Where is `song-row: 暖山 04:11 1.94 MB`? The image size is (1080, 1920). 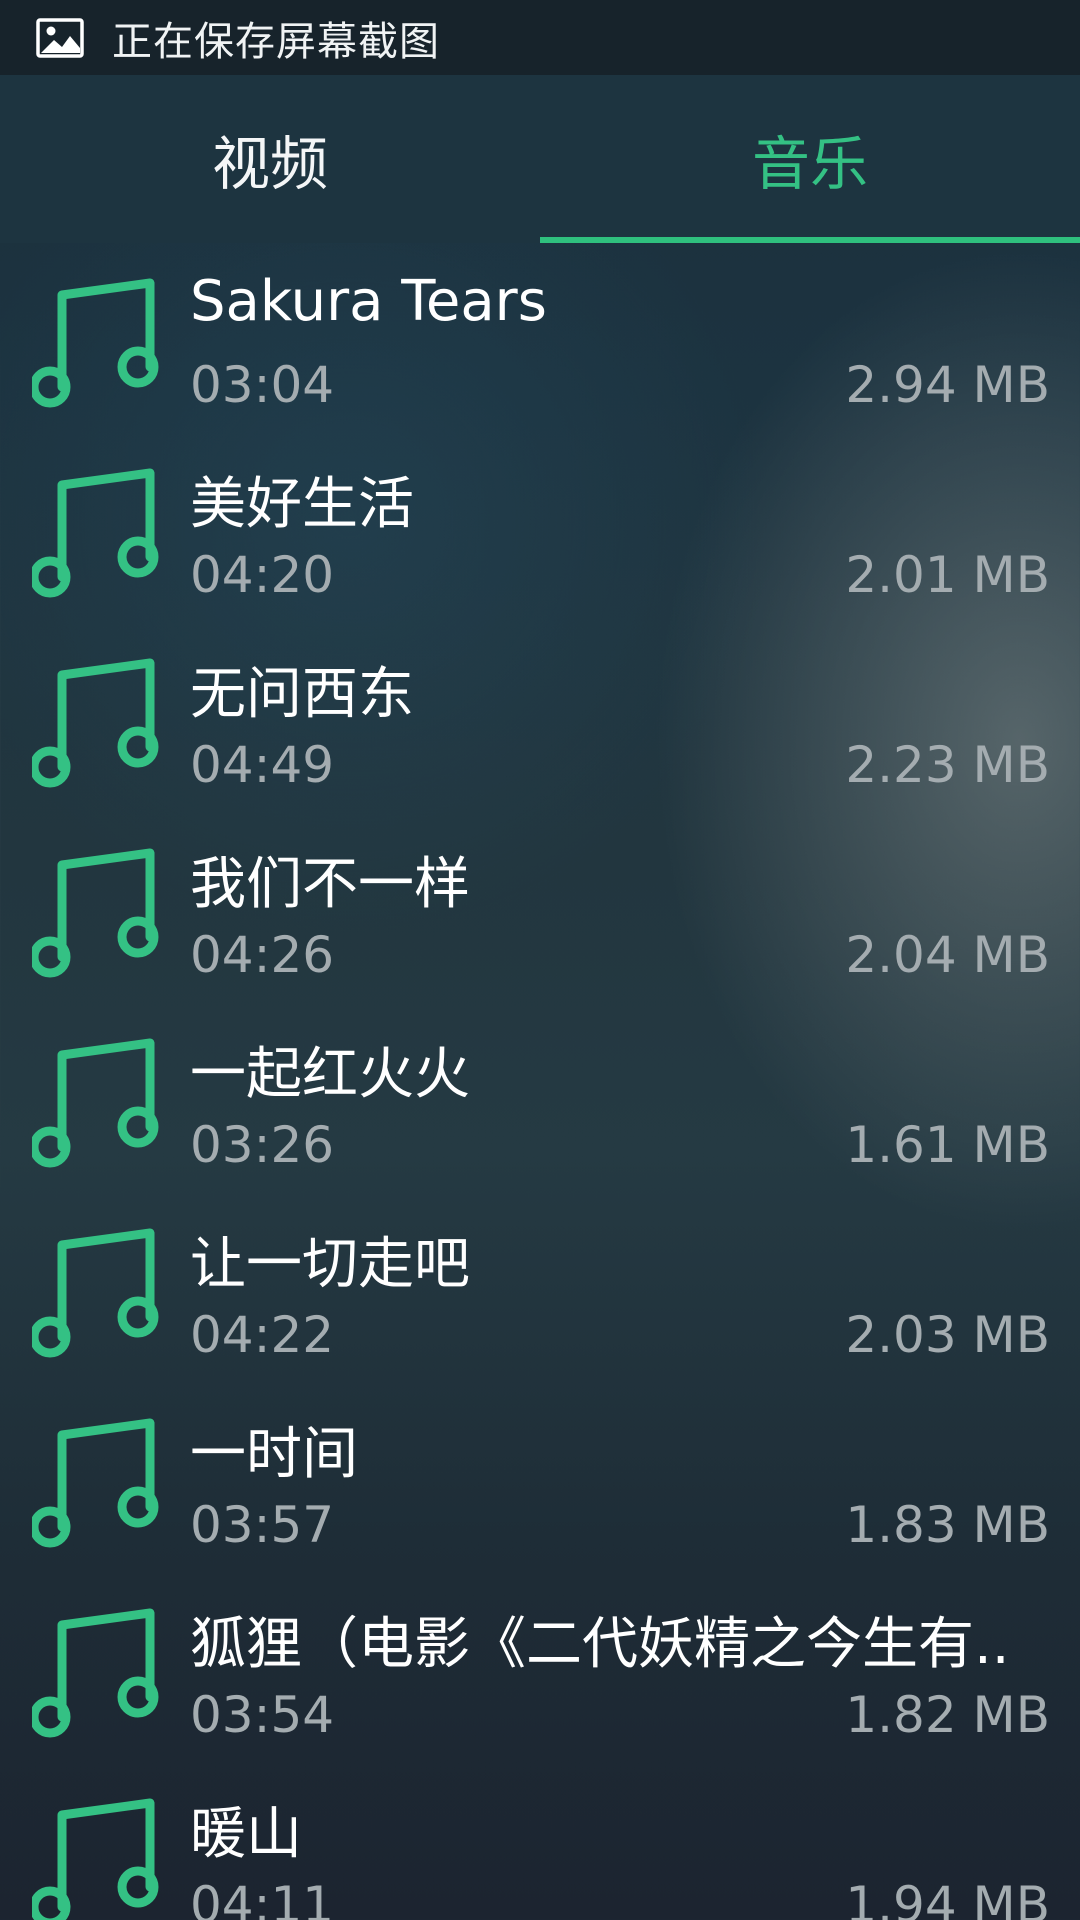 song-row: 暖山 04:11 1.94 MB is located at coordinates (540, 1841).